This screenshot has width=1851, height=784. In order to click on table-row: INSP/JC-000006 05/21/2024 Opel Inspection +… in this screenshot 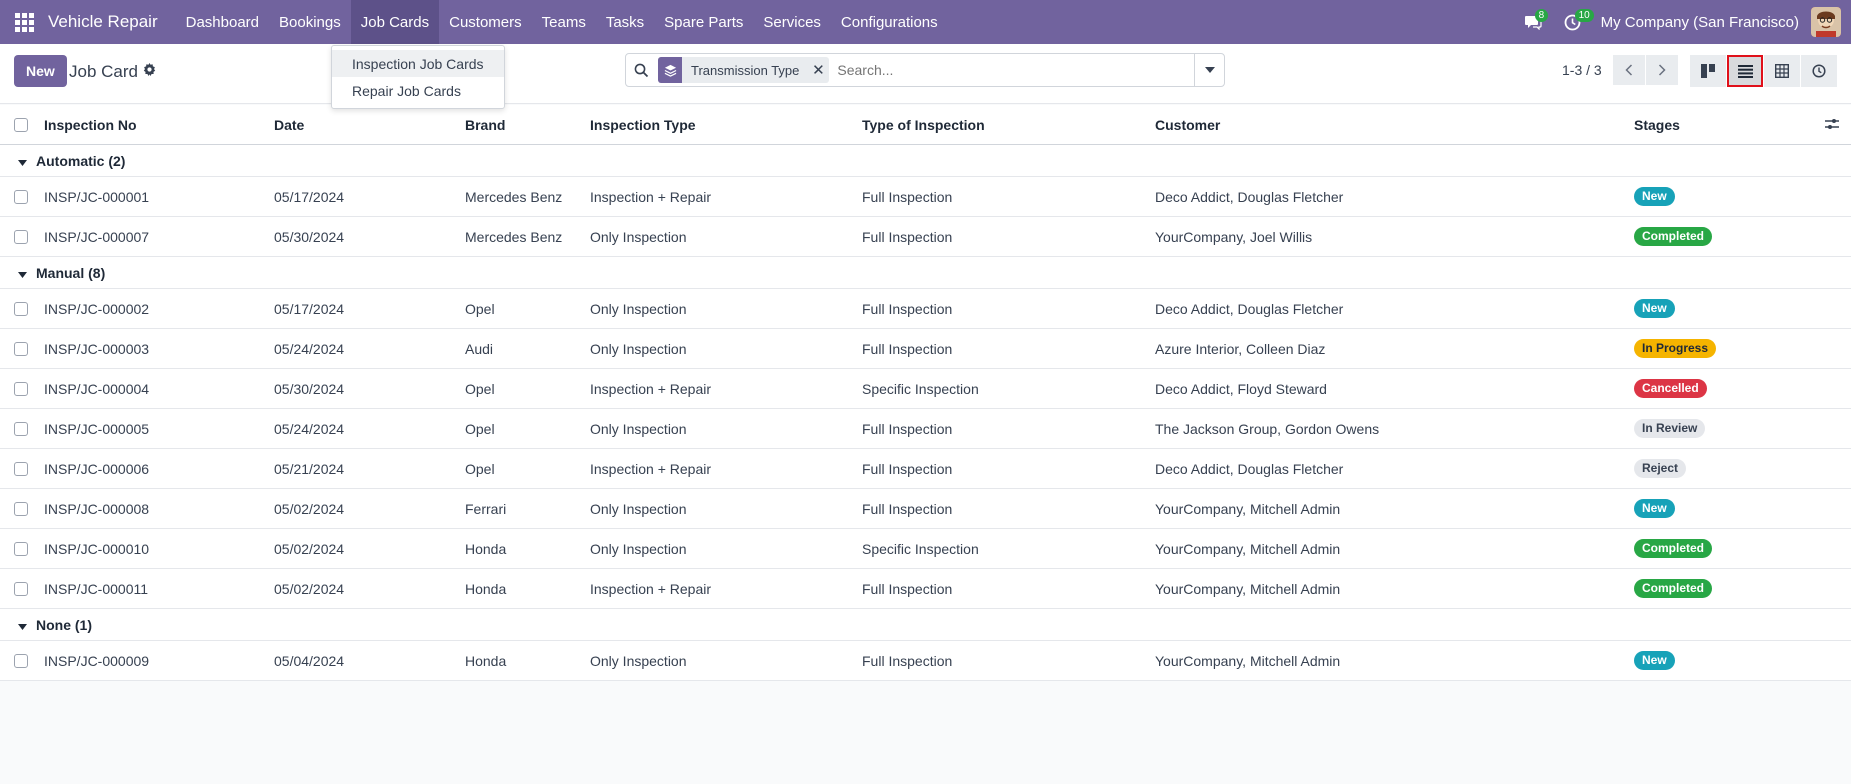, I will do `click(925, 469)`.